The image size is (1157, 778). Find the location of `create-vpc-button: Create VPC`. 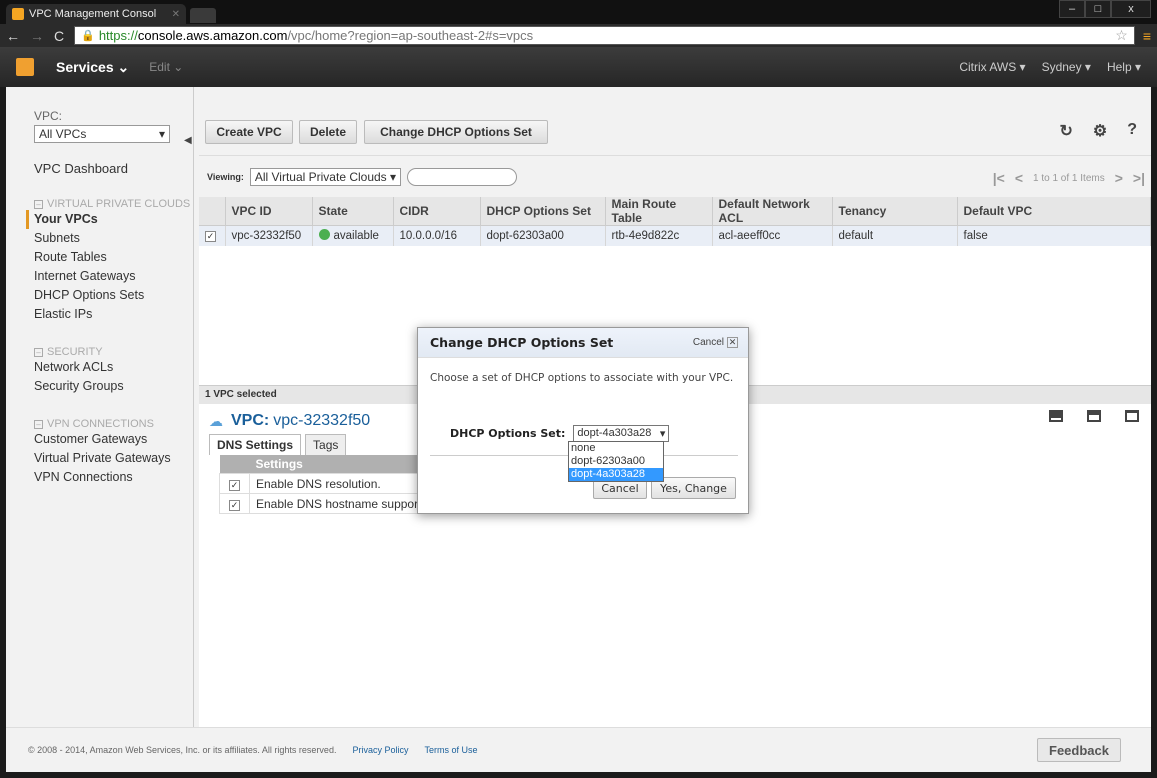

create-vpc-button: Create VPC is located at coordinates (249, 132).